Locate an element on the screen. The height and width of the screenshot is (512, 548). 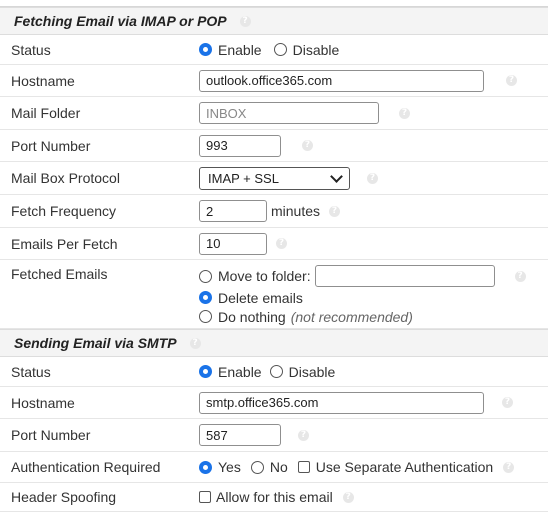
imap-hostname-input is located at coordinates (341, 80).